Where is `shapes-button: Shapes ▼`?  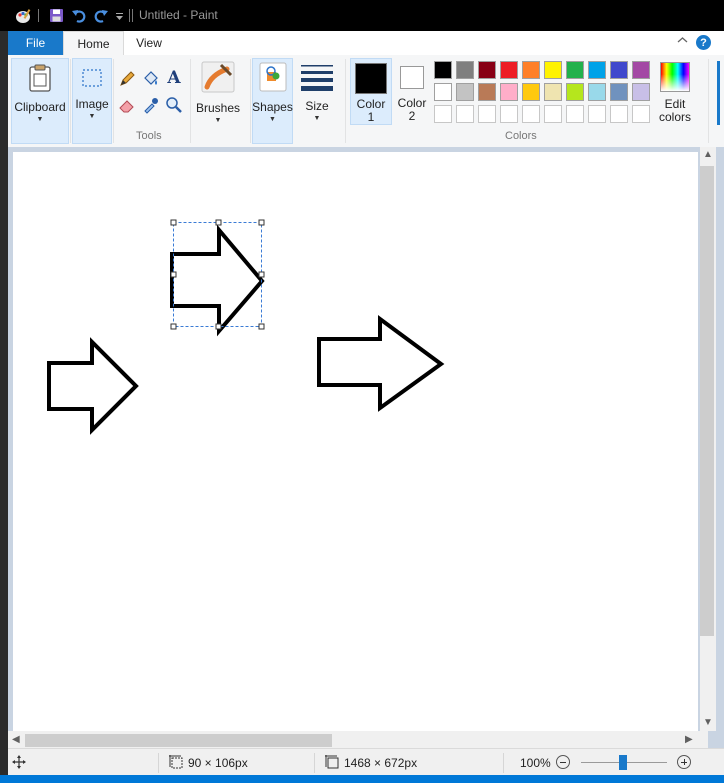
shapes-button: Shapes ▼ is located at coordinates (272, 101).